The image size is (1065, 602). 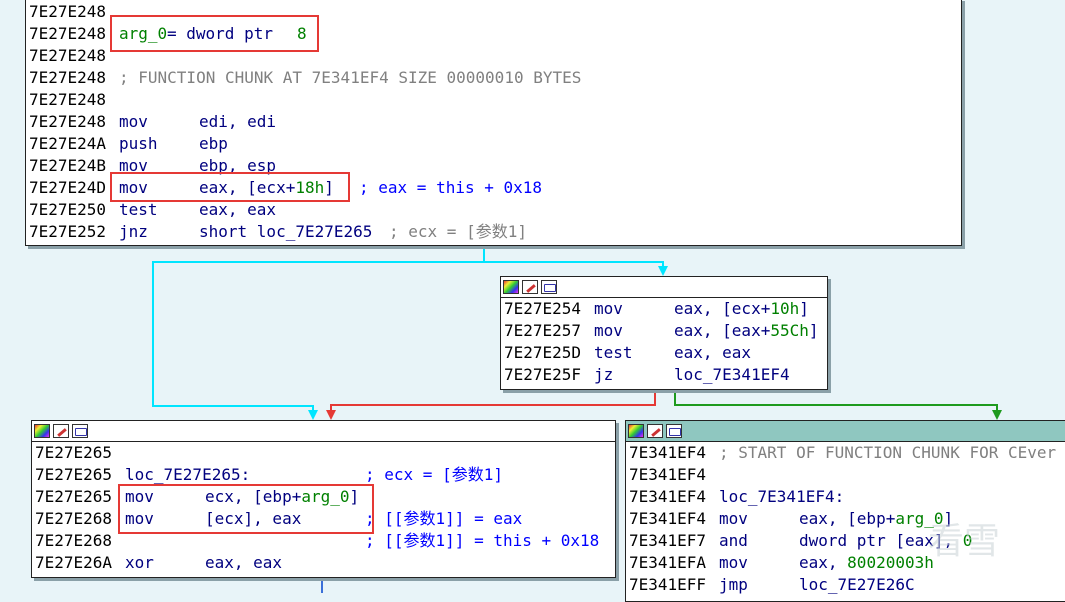 I want to click on address: 7E27E268, so click(x=74, y=518).